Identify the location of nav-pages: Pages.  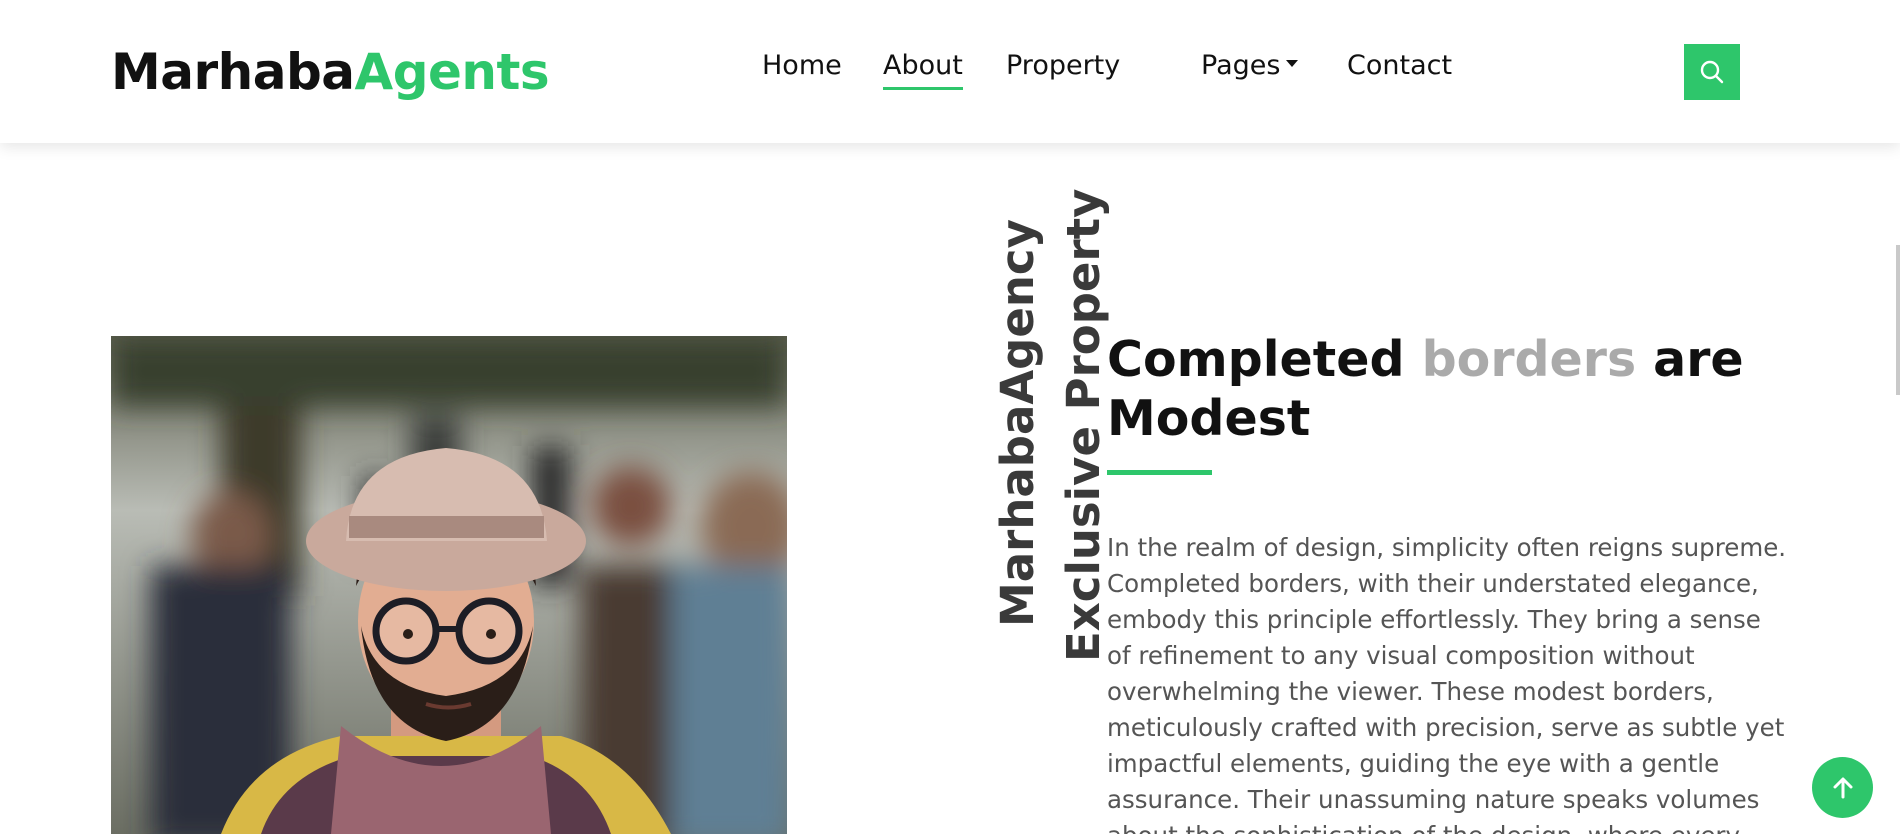
(1250, 66).